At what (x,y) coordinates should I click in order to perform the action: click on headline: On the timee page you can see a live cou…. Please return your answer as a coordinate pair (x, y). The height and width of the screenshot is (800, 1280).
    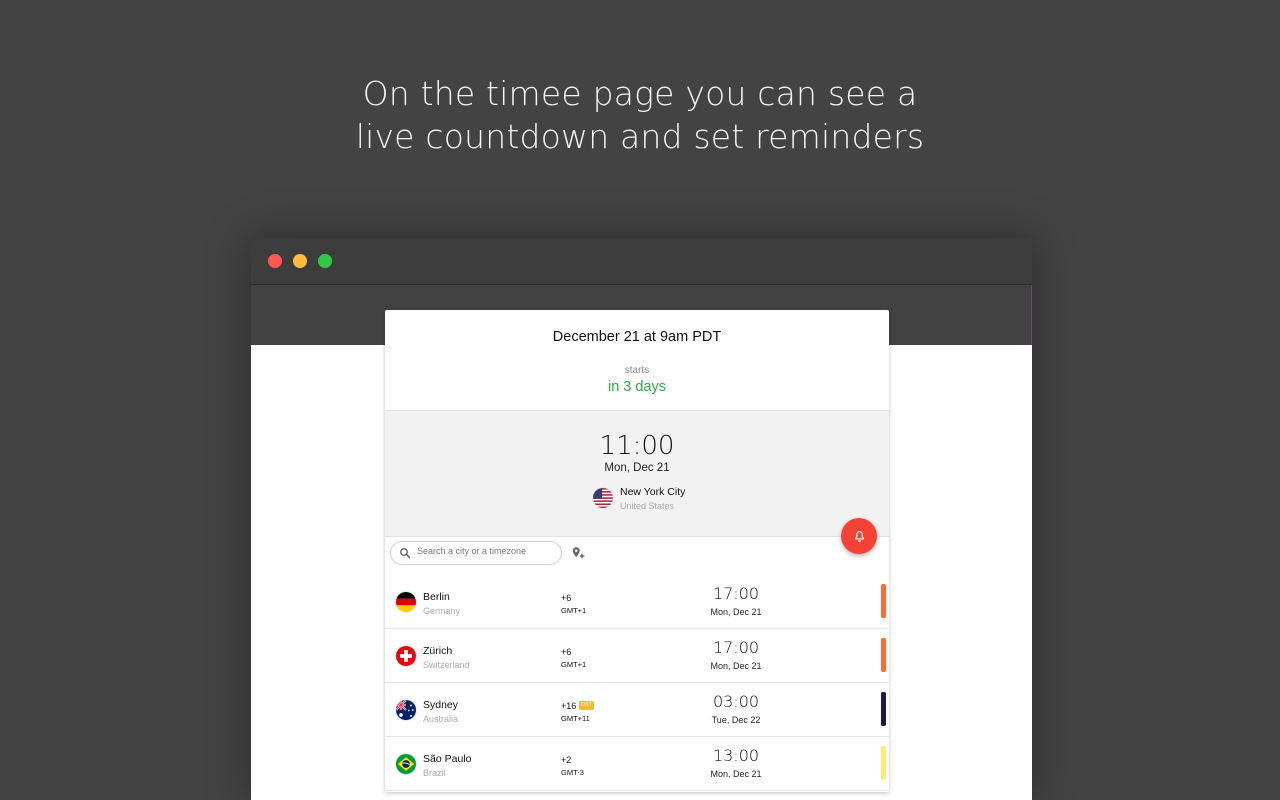
    Looking at the image, I should click on (640, 115).